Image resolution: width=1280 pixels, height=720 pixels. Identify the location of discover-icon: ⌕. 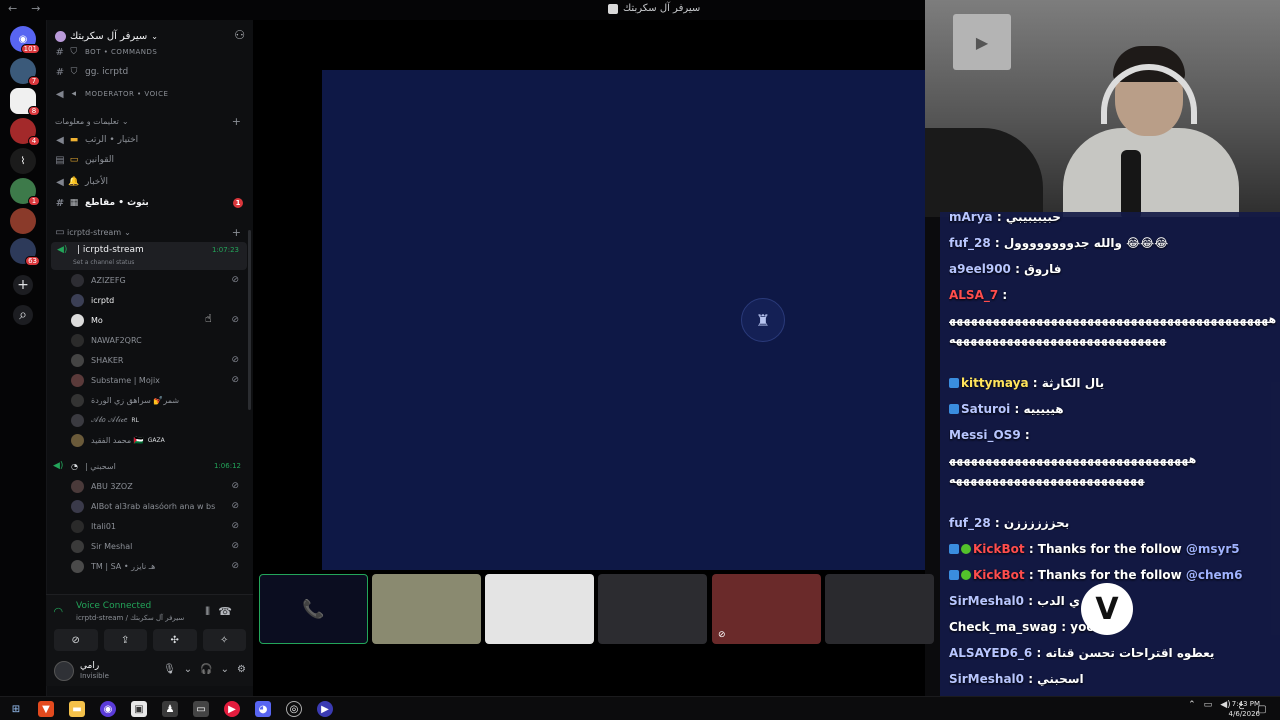
(23, 315).